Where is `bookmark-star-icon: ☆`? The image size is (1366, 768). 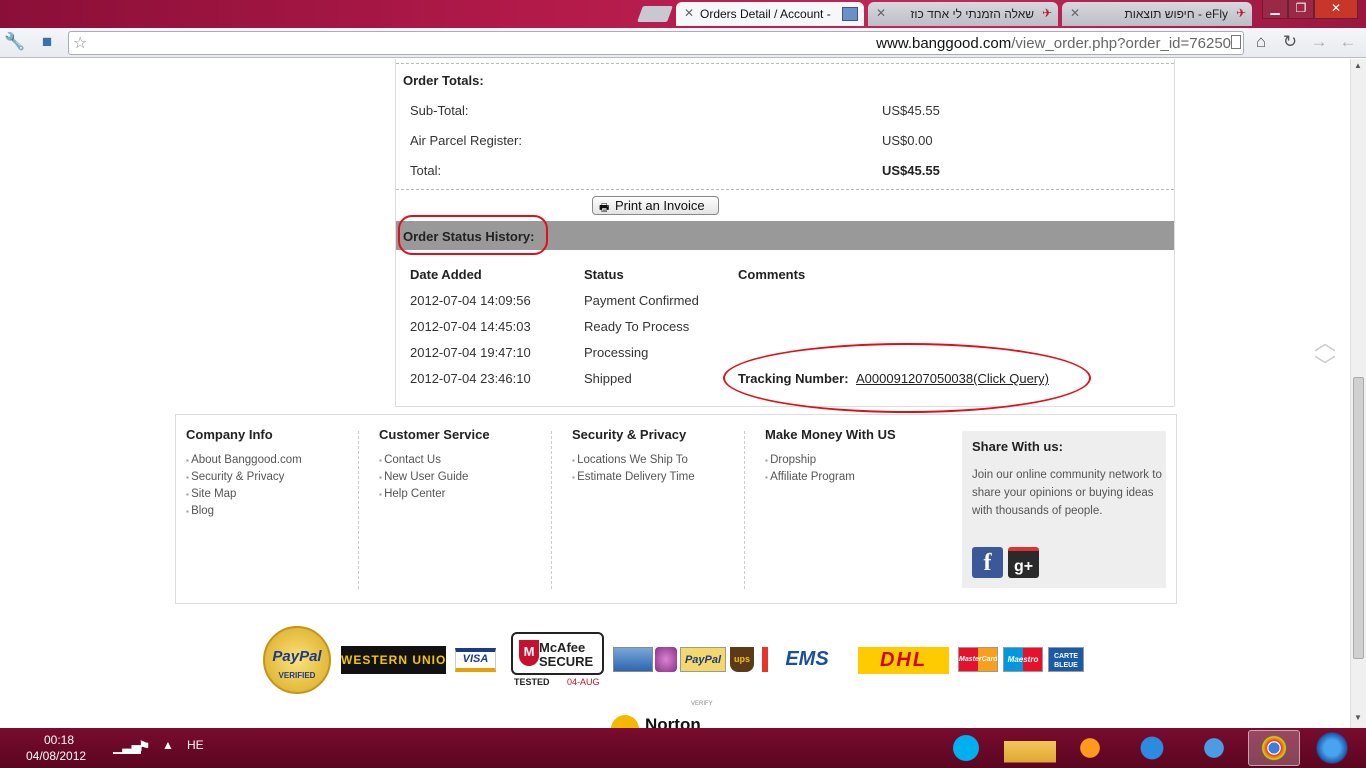
bookmark-star-icon: ☆ is located at coordinates (80, 43).